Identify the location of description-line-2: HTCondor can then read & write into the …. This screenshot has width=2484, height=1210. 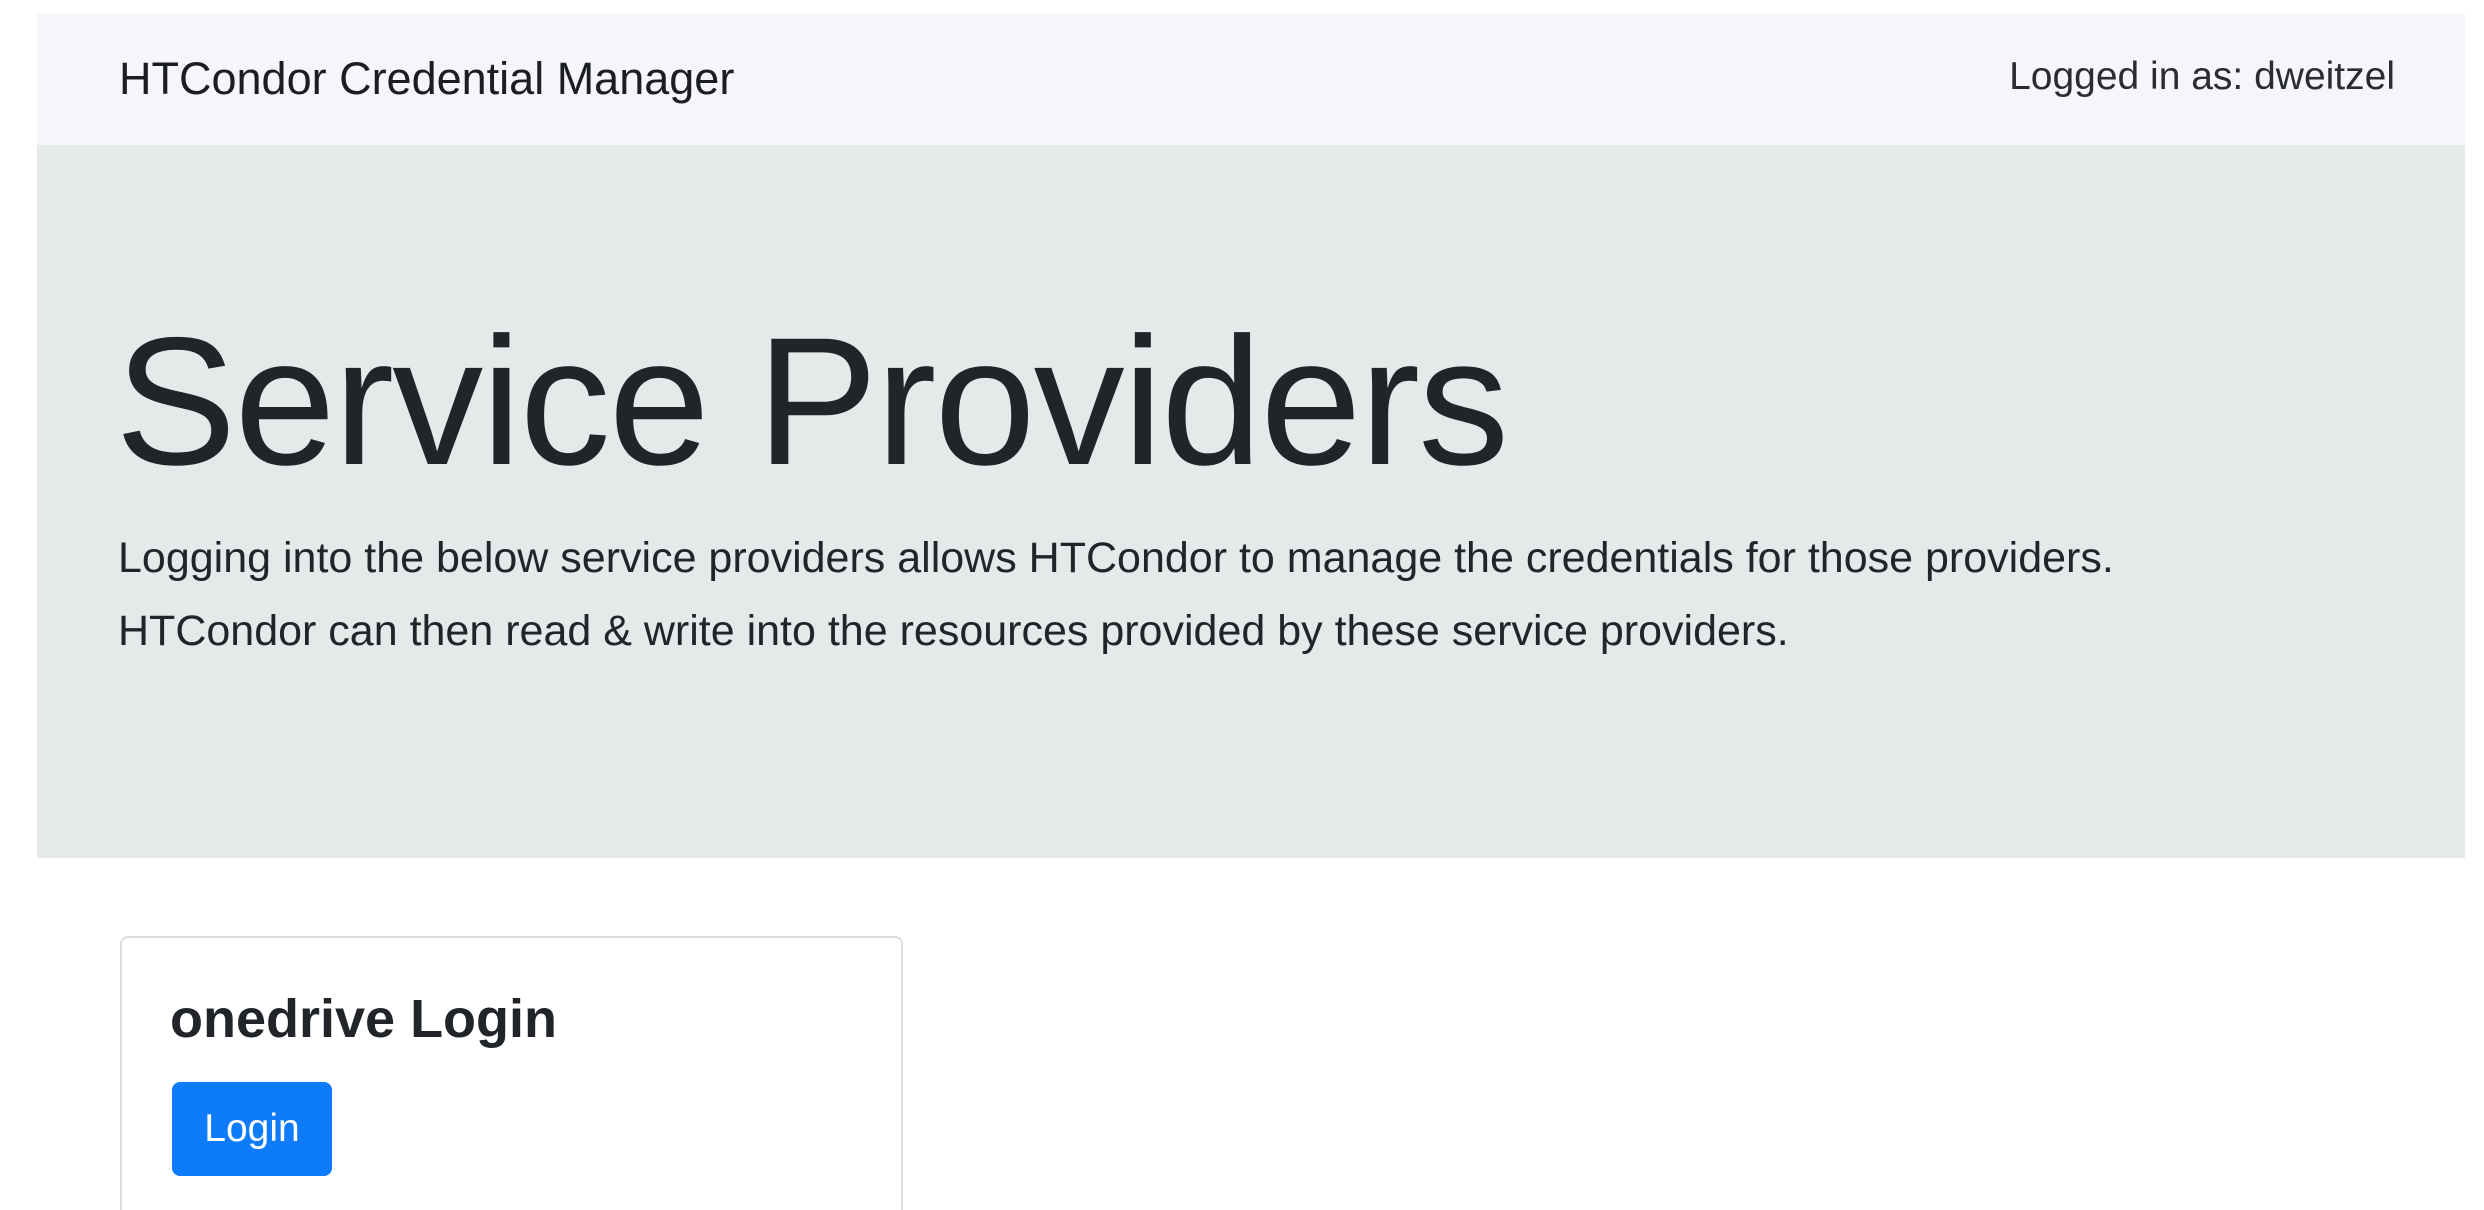
(953, 631).